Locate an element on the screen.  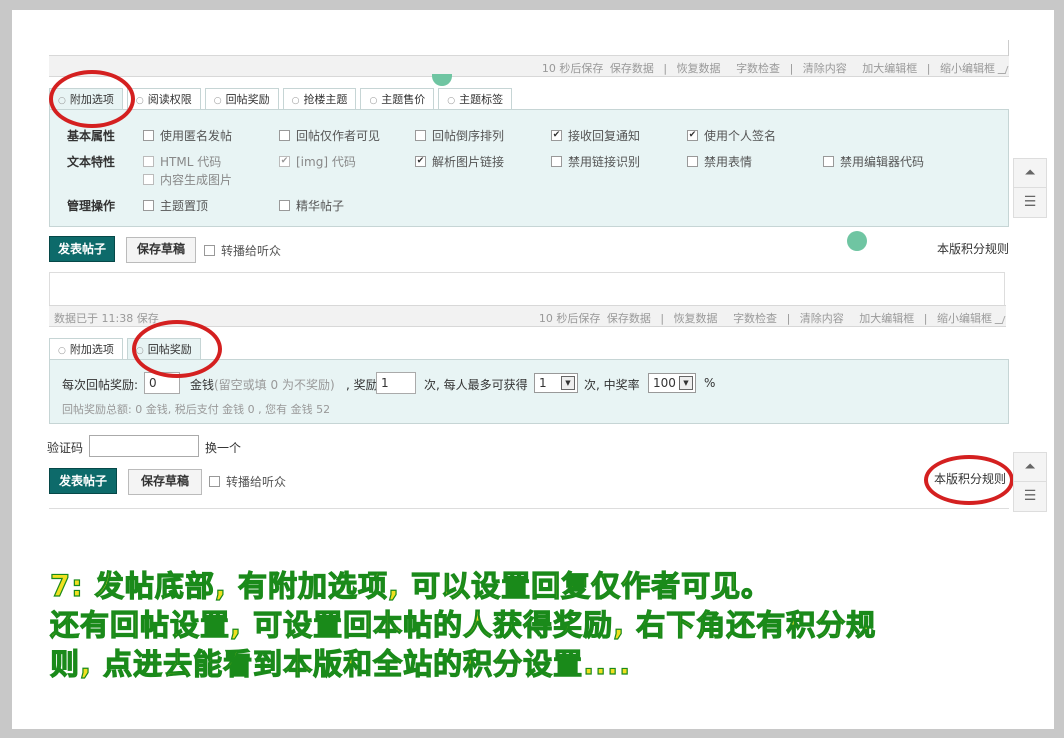
use-signature-option: ✔ 使用个人签名 is located at coordinates (731, 135).